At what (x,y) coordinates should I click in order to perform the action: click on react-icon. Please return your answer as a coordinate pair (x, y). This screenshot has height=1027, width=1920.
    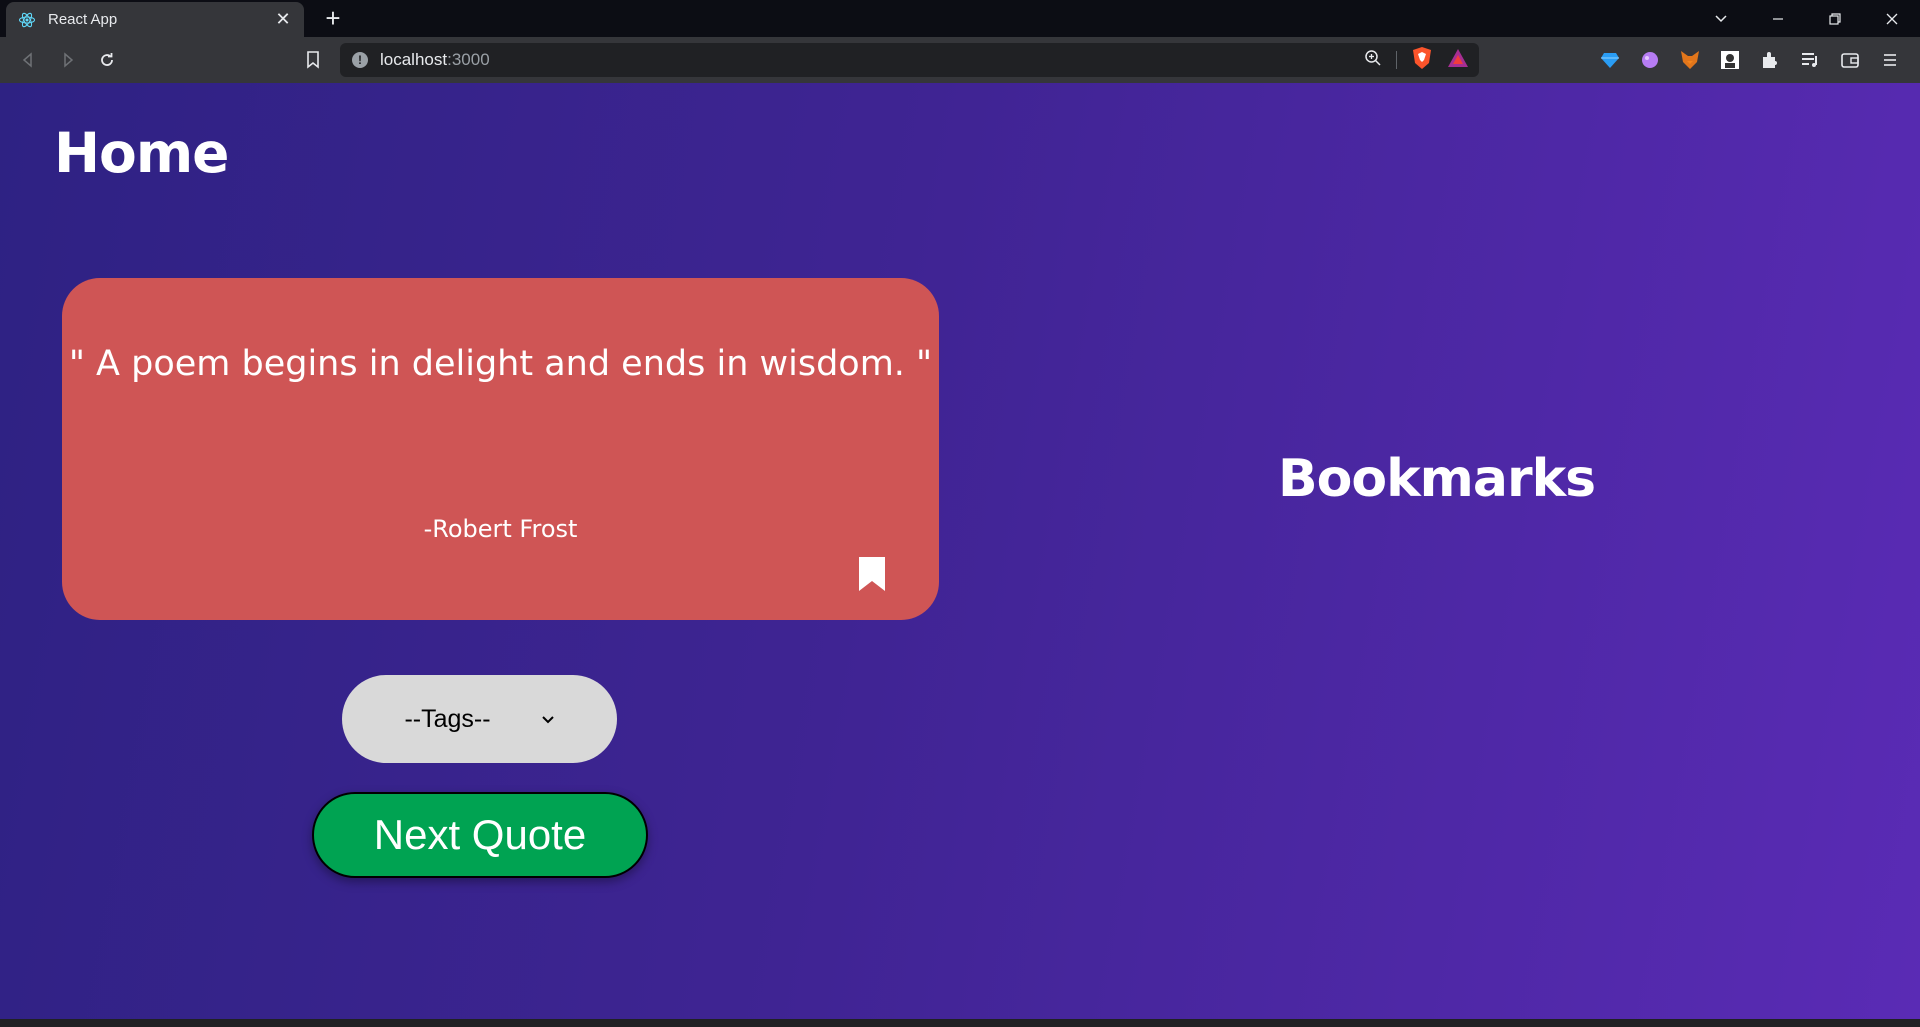
    Looking at the image, I should click on (27, 20).